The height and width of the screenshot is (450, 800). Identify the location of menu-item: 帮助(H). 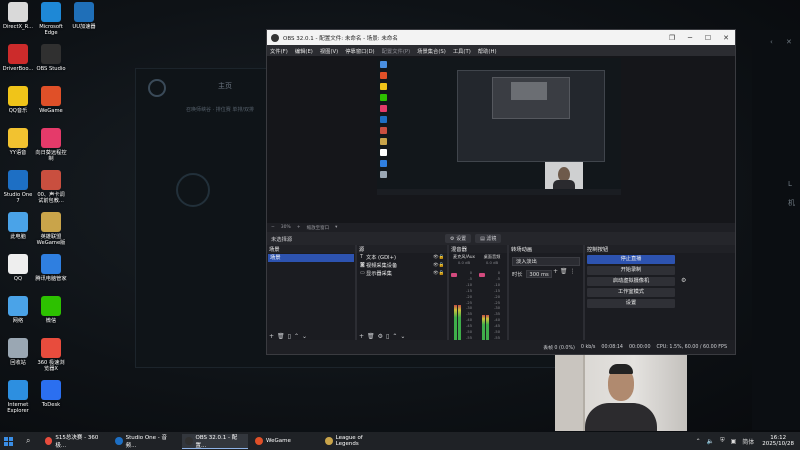
(487, 51).